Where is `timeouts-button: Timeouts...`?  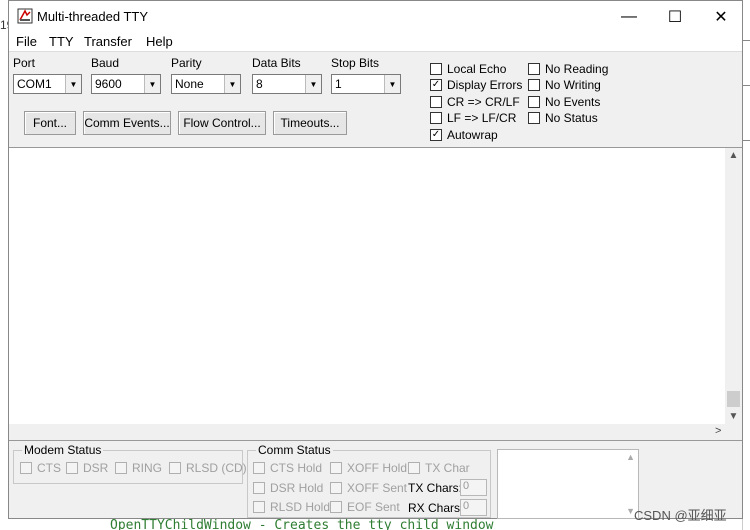
timeouts-button: Timeouts... is located at coordinates (310, 123).